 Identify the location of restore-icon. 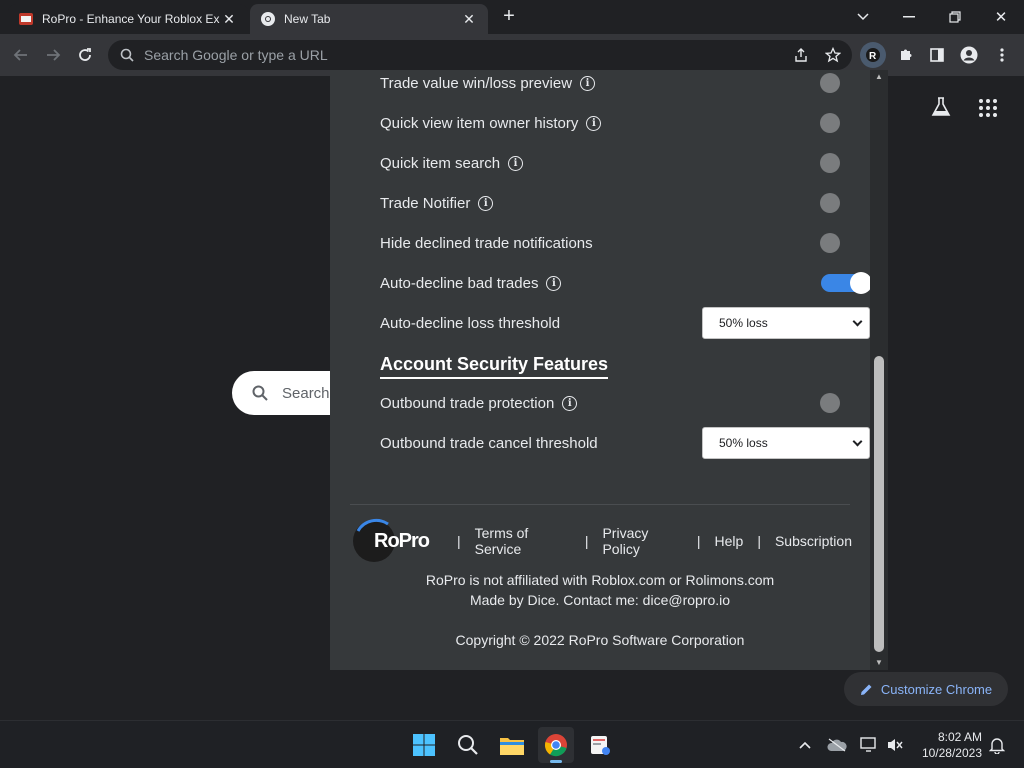
(955, 17).